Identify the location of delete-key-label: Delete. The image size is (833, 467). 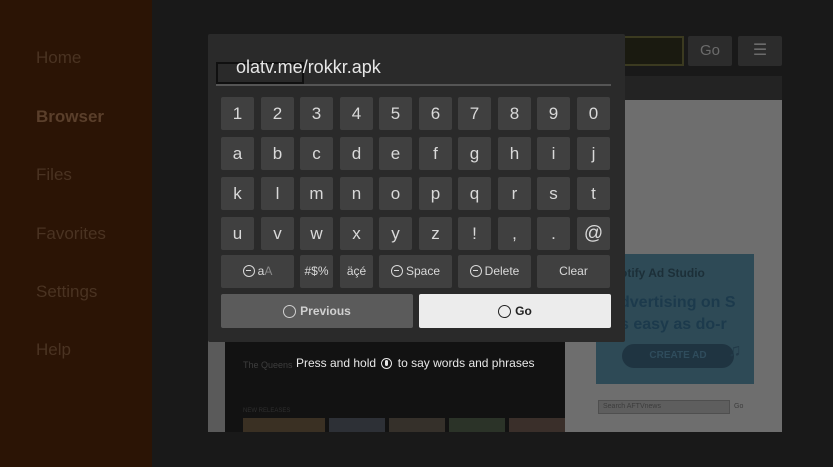
(502, 271).